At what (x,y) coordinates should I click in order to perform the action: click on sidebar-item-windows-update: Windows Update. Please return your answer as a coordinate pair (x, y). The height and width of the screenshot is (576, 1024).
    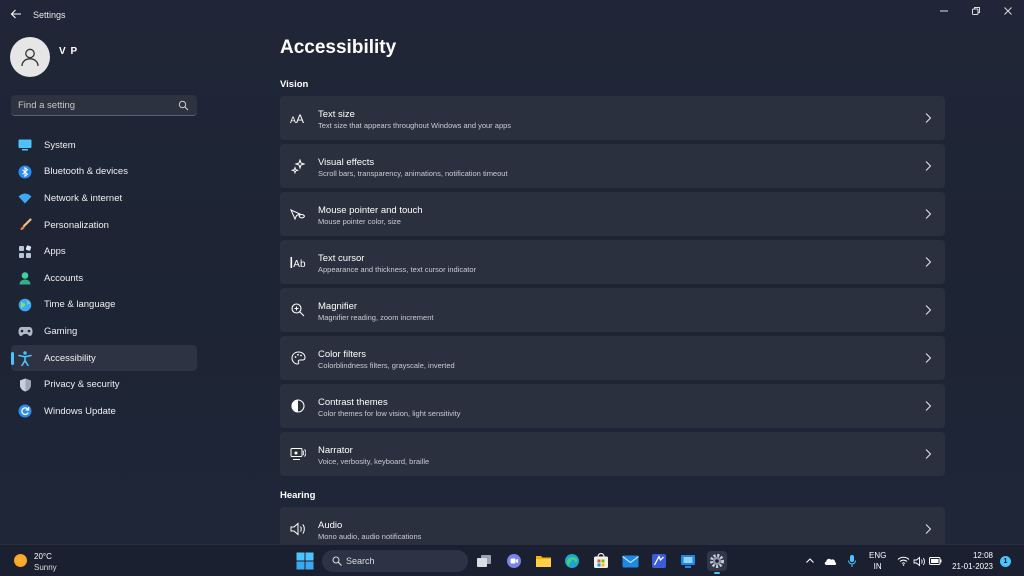
    Looking at the image, I should click on (104, 411).